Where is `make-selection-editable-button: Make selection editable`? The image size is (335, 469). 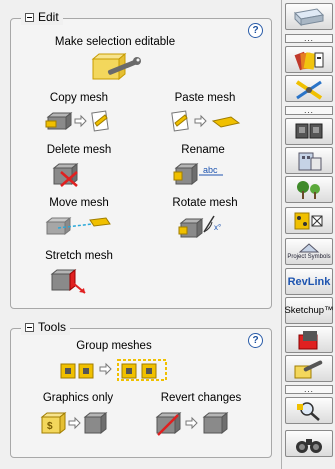 make-selection-editable-button: Make selection editable is located at coordinates (115, 59).